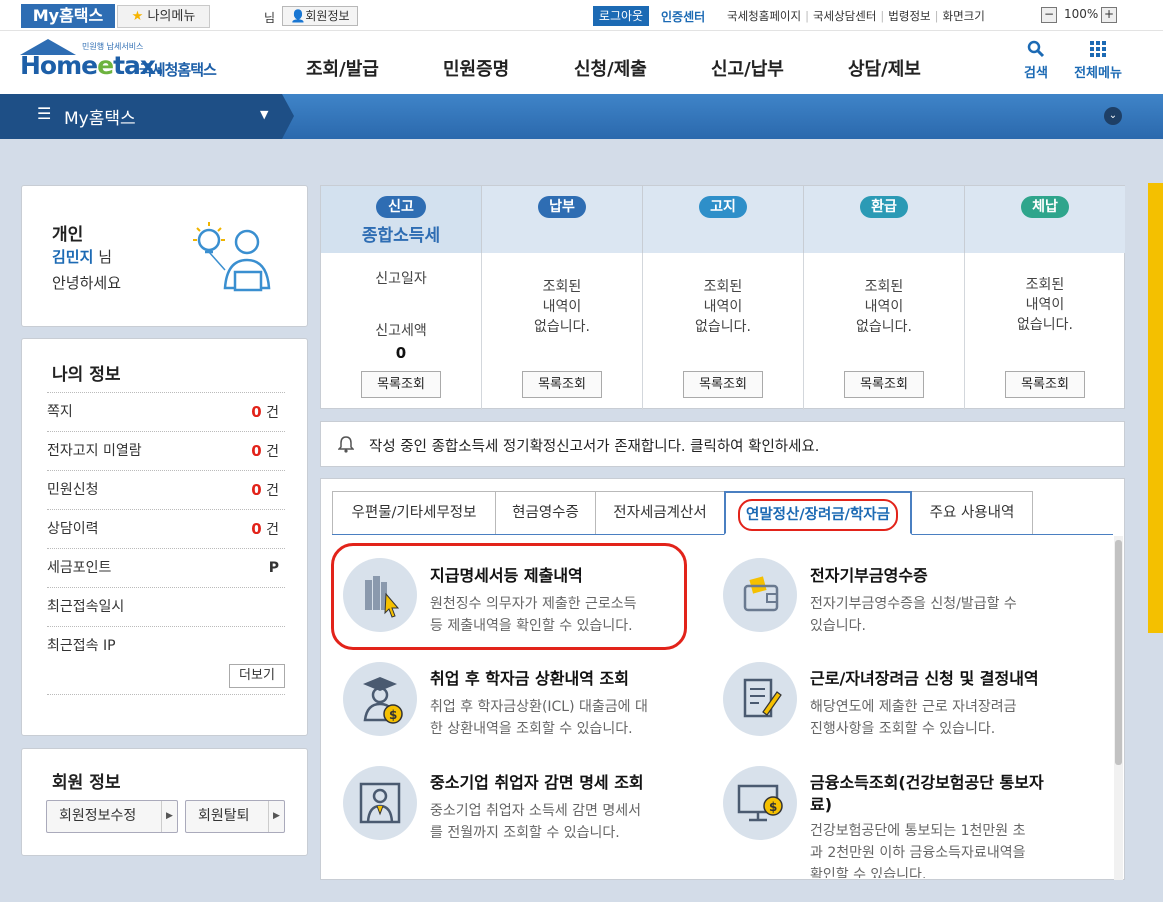  Describe the element at coordinates (166, 568) in the screenshot. I see `info-row-tax-point: 세금포인트 P` at that location.